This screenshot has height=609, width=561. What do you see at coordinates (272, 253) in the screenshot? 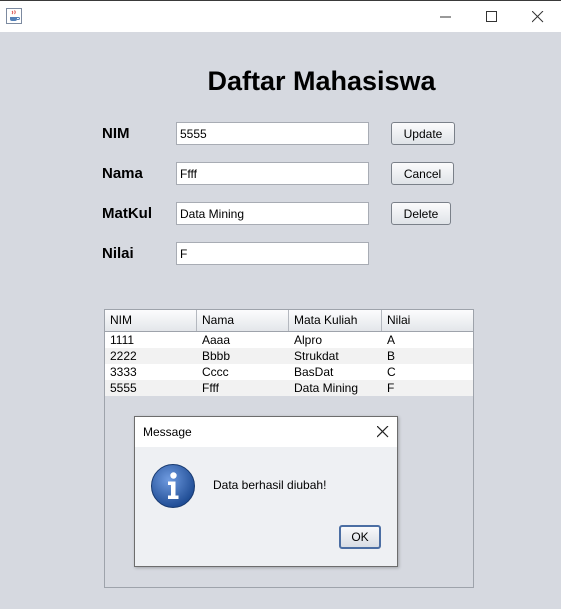
I see `nilai-field` at bounding box center [272, 253].